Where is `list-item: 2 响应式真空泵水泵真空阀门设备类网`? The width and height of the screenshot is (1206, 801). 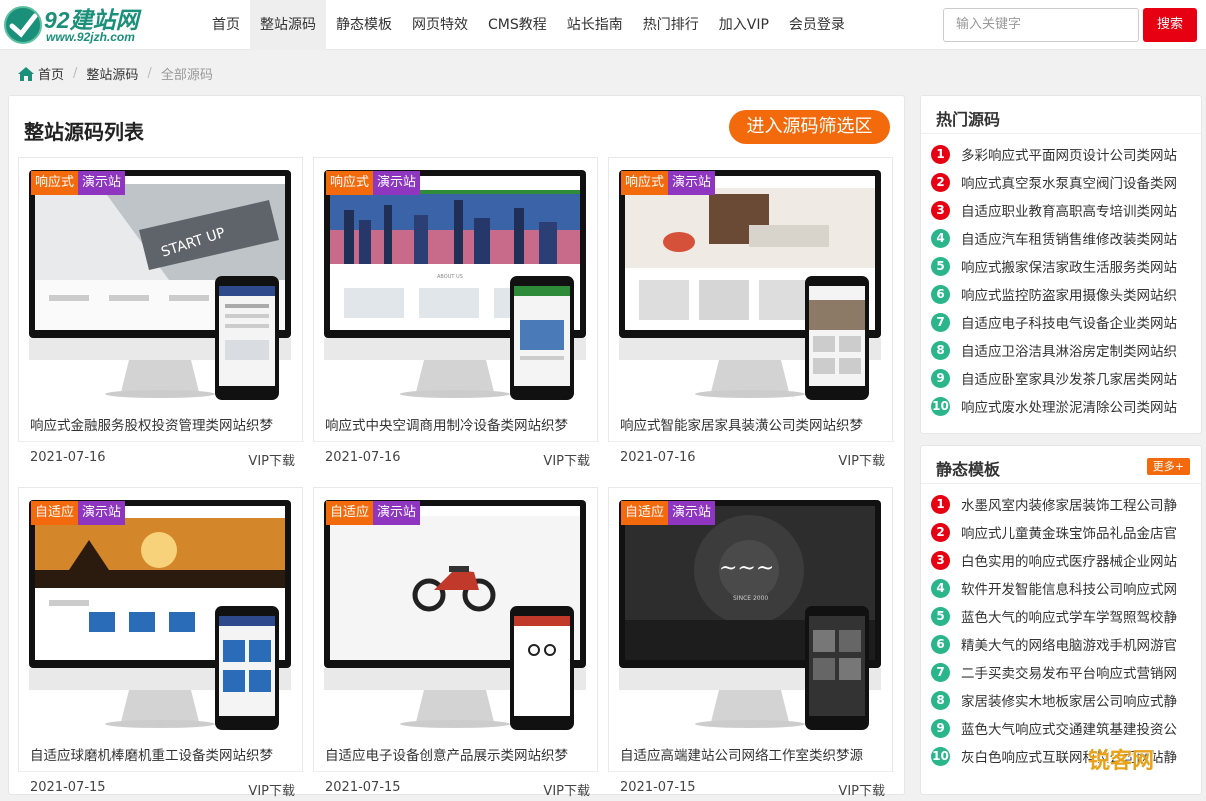
list-item: 2 响应式真空泵水泵真空阀门设备类网 is located at coordinates (1066, 182).